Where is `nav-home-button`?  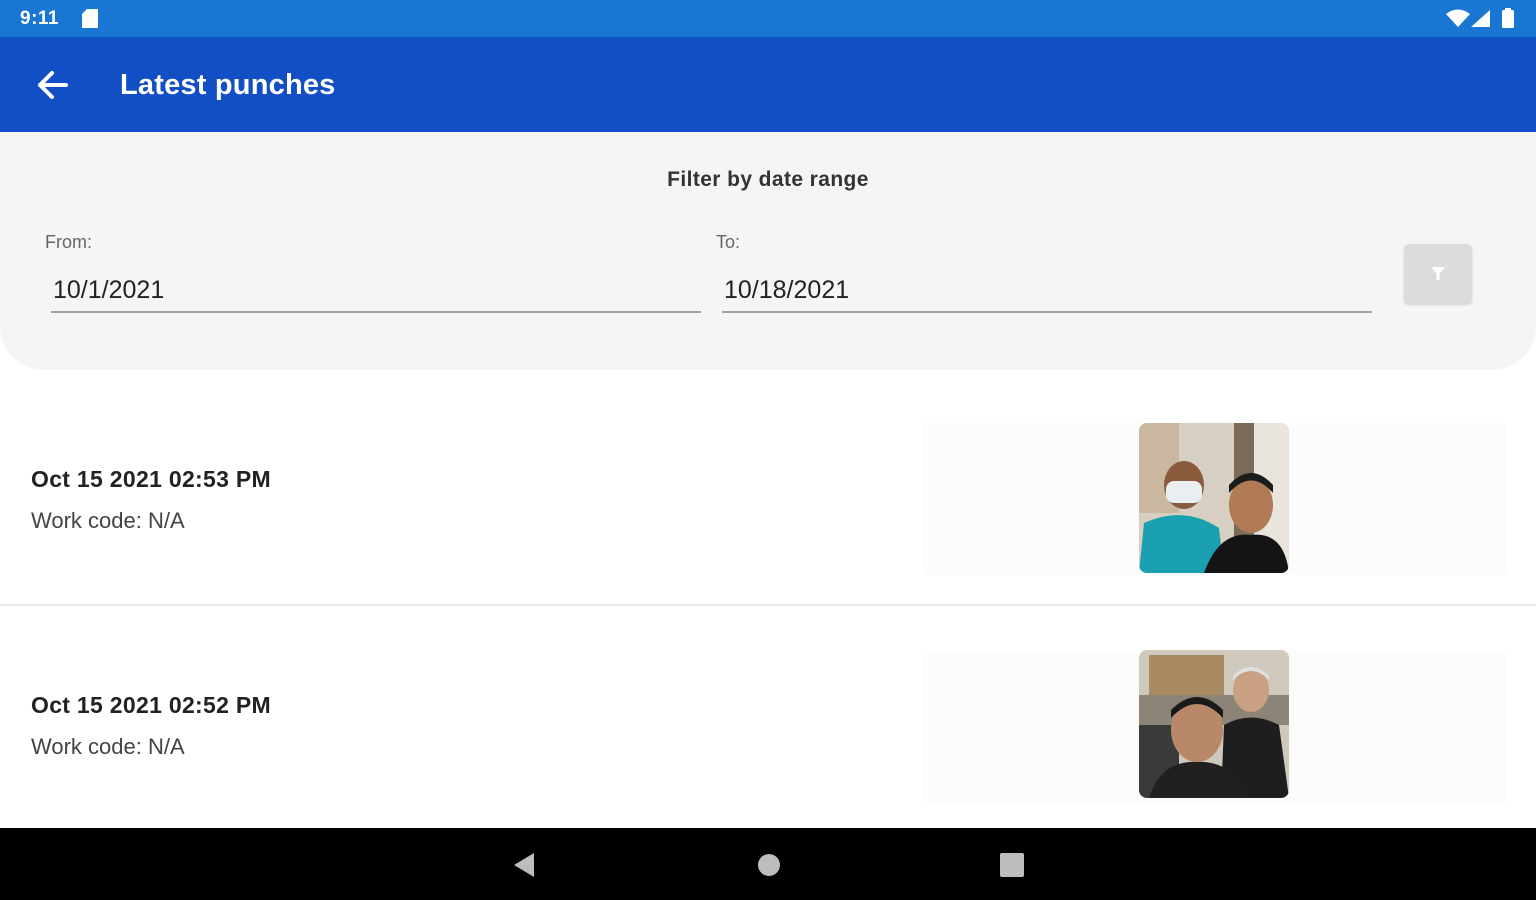
nav-home-button is located at coordinates (769, 865).